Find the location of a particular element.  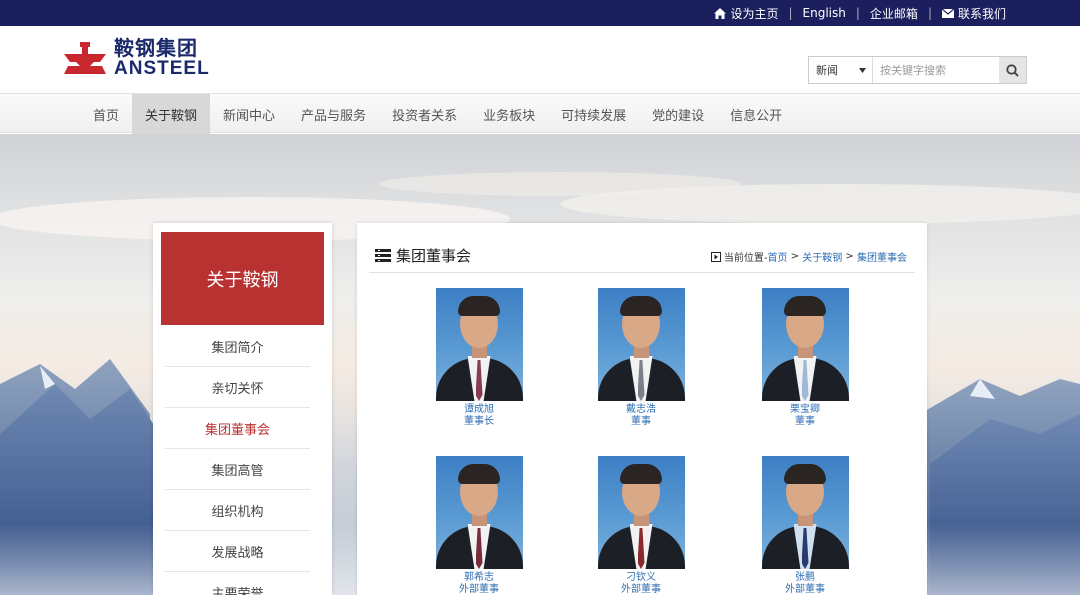

sidebar-menu: 集团简介 亲切关怀 集团董事会 集团高管 组织机构 发展战略 主要荣誉 is located at coordinates (237, 460).